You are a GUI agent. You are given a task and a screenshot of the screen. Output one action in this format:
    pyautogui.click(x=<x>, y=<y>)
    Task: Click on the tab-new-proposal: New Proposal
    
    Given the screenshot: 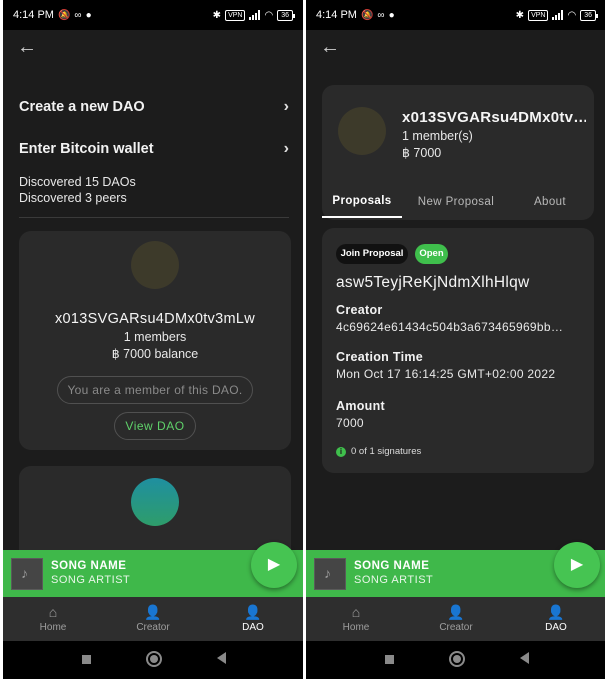 What is the action you would take?
    pyautogui.click(x=456, y=202)
    